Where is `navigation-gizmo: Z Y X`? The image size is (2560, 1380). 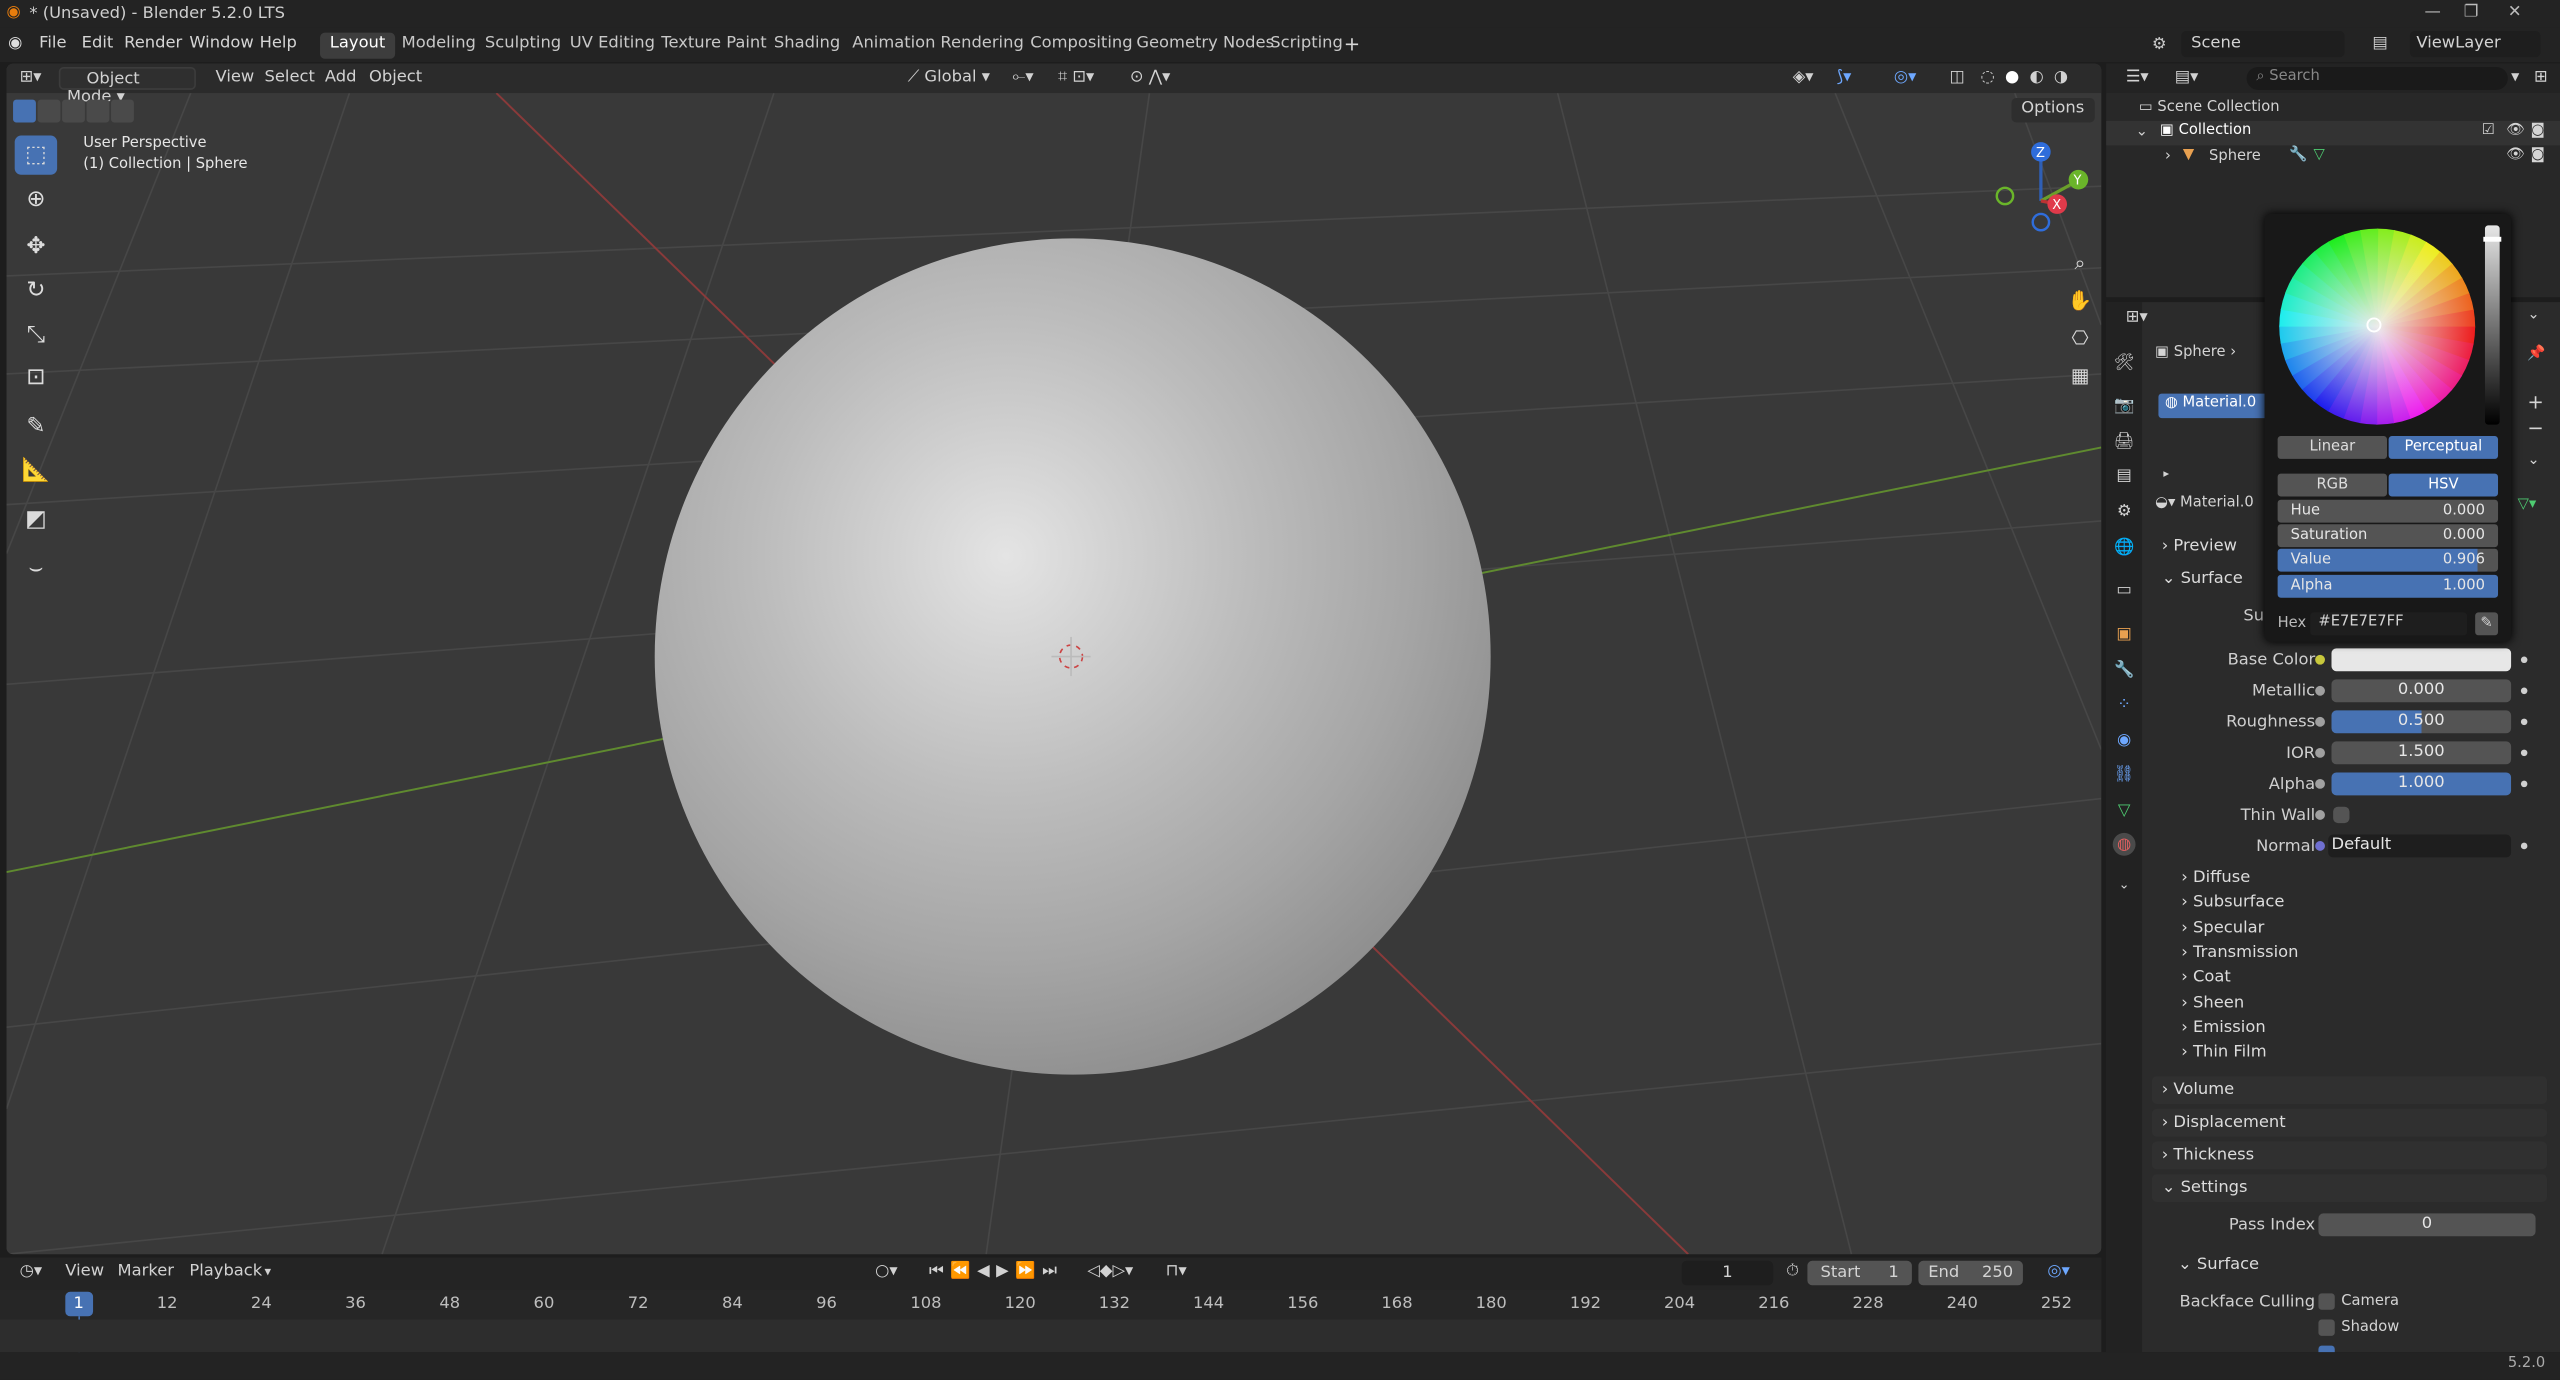 navigation-gizmo: Z Y X is located at coordinates (2046, 190).